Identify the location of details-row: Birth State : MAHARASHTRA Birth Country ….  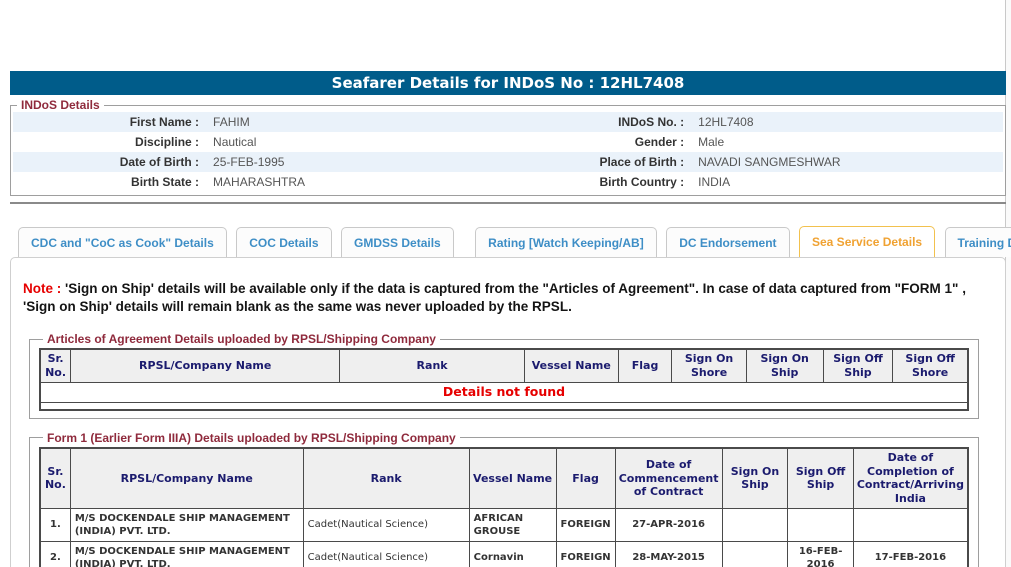
(508, 182).